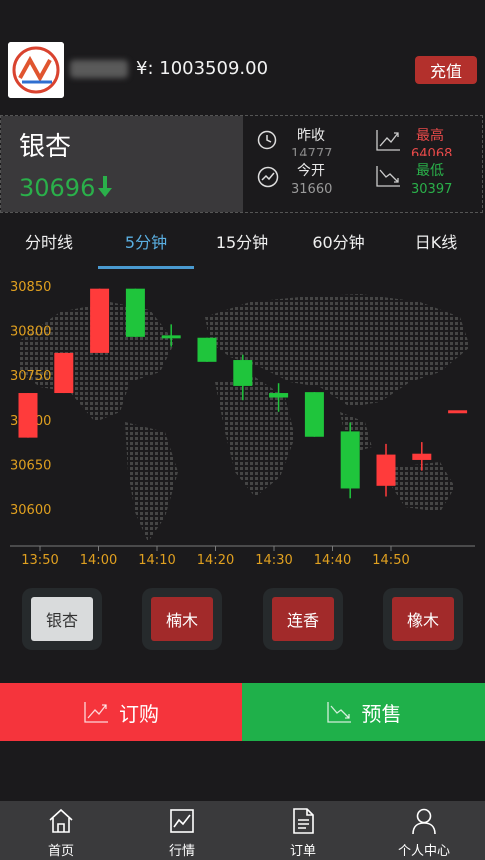 This screenshot has height=860, width=485. Describe the element at coordinates (381, 713) in the screenshot. I see `presale-label: 预售` at that location.